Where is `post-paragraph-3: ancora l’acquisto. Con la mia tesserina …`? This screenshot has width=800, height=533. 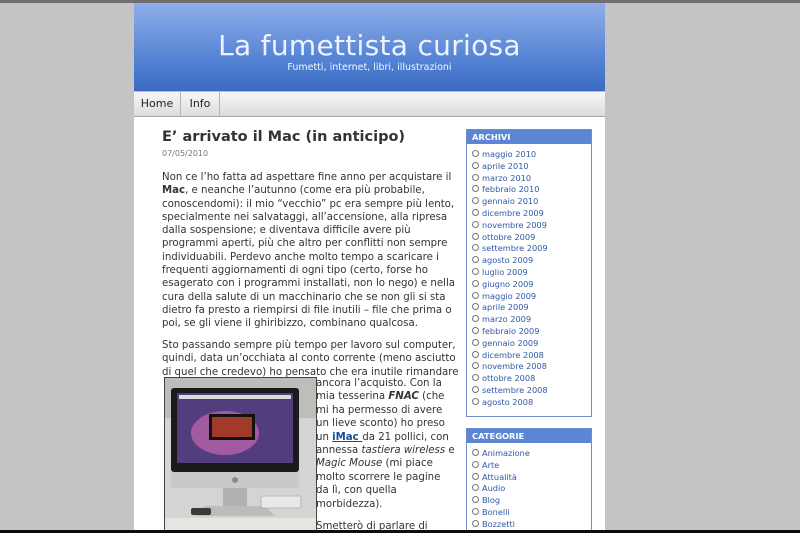 post-paragraph-3: ancora l’acquisto. Con la mia tesserina … is located at coordinates (385, 453).